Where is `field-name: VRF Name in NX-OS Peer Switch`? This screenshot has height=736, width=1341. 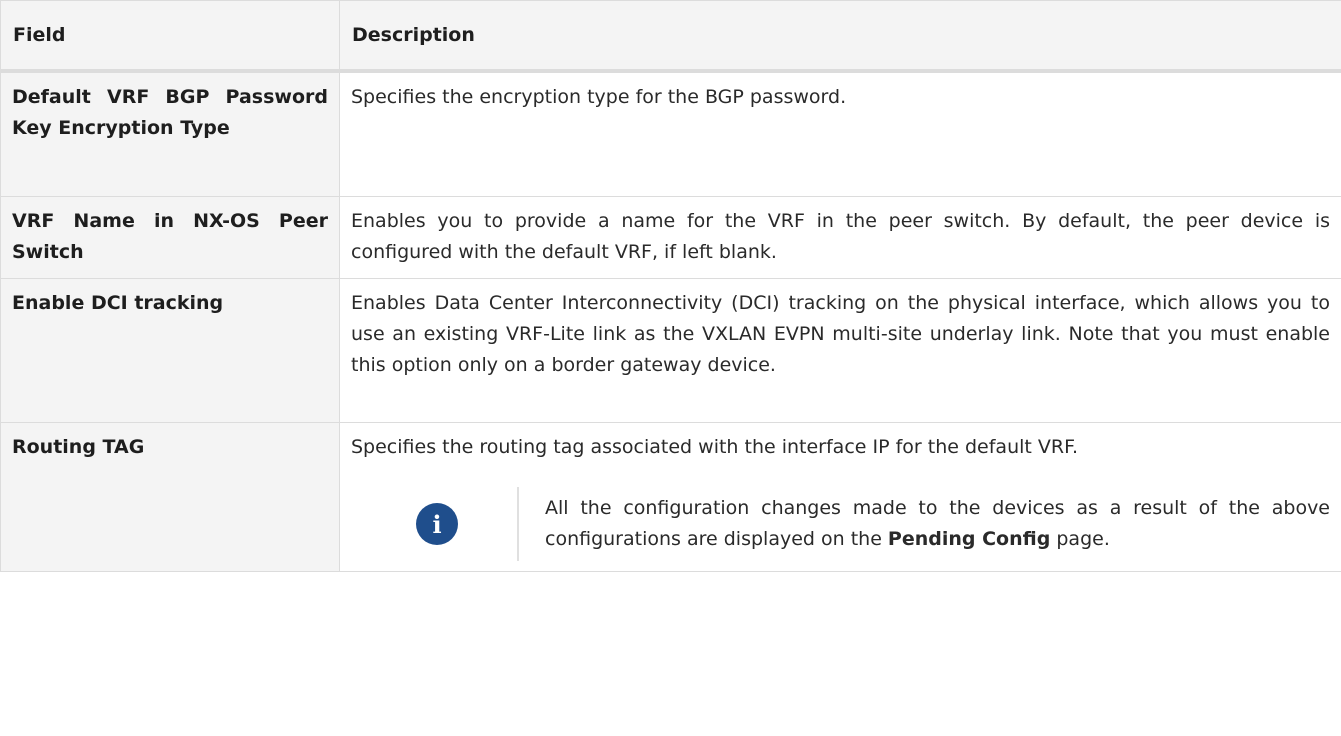
field-name: VRF Name in NX-OS Peer Switch is located at coordinates (170, 237).